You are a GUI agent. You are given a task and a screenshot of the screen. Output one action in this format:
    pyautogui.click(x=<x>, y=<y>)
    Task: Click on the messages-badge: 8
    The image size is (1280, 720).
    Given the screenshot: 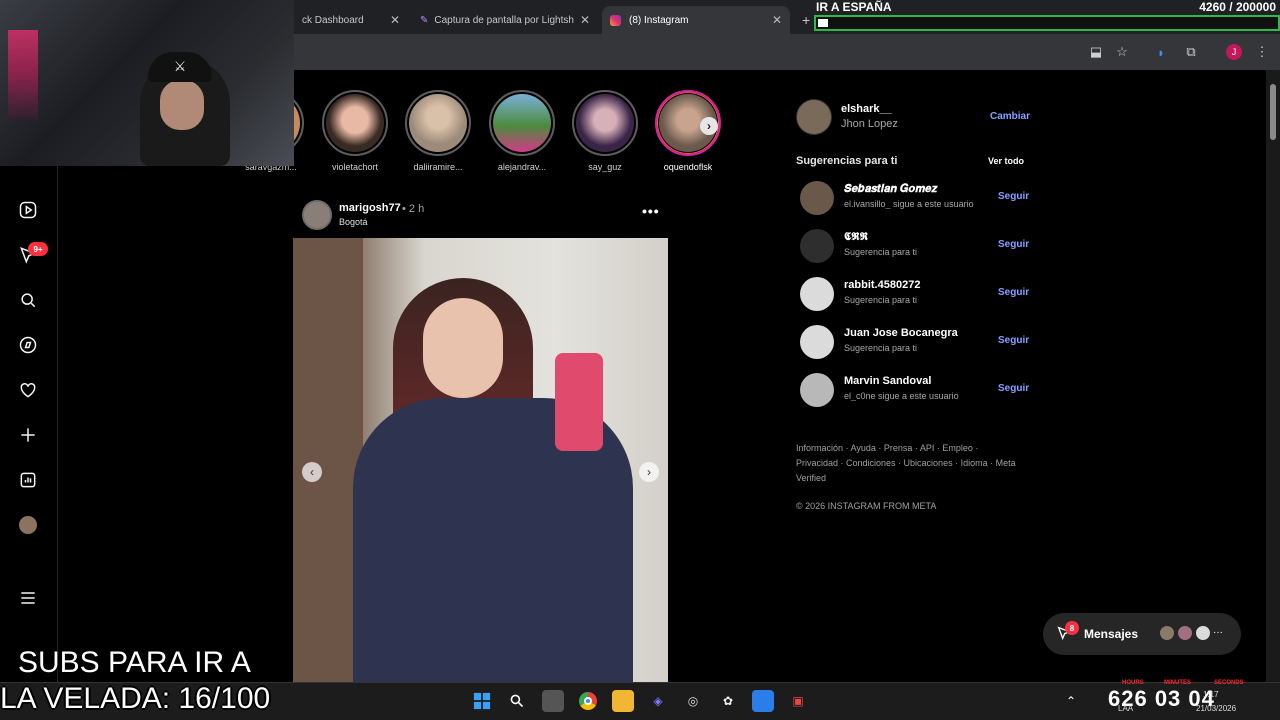 What is the action you would take?
    pyautogui.click(x=1072, y=628)
    